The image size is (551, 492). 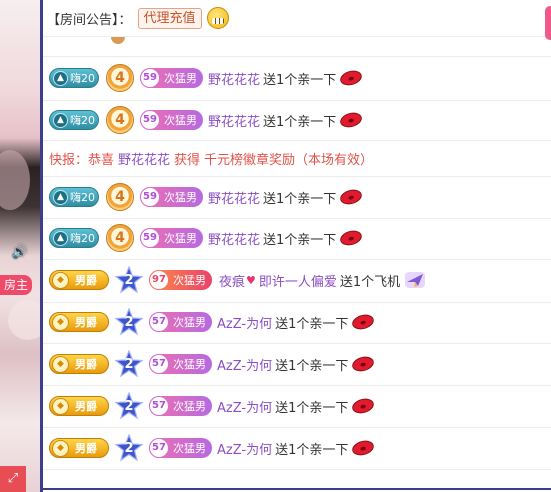 What do you see at coordinates (16, 285) in the screenshot?
I see `host-badge: 房主` at bounding box center [16, 285].